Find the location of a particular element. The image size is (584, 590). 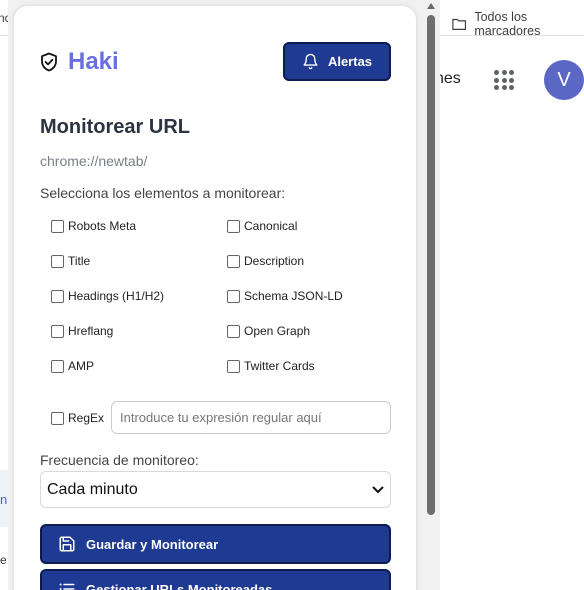

checkbox-robots-meta: Robots Meta is located at coordinates (93, 226).